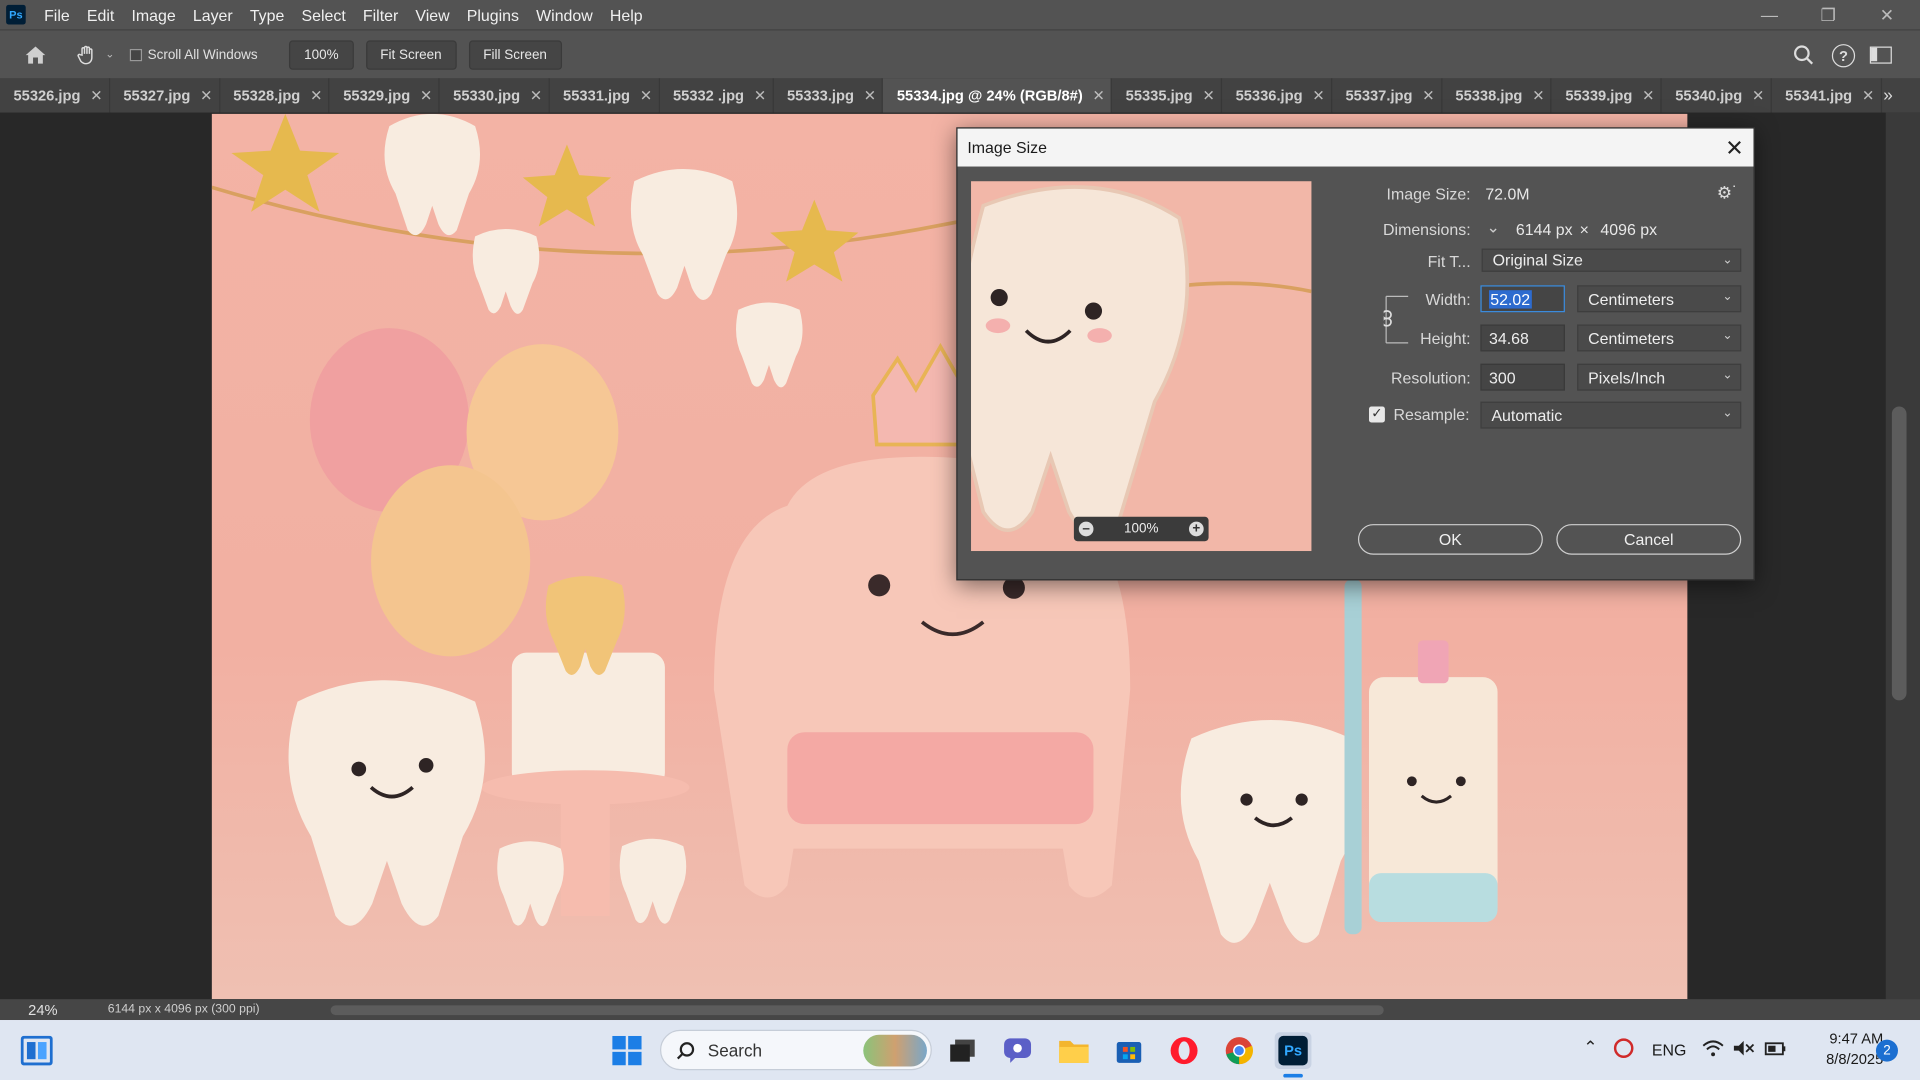  Describe the element at coordinates (35, 54) in the screenshot. I see `home-icon` at that location.